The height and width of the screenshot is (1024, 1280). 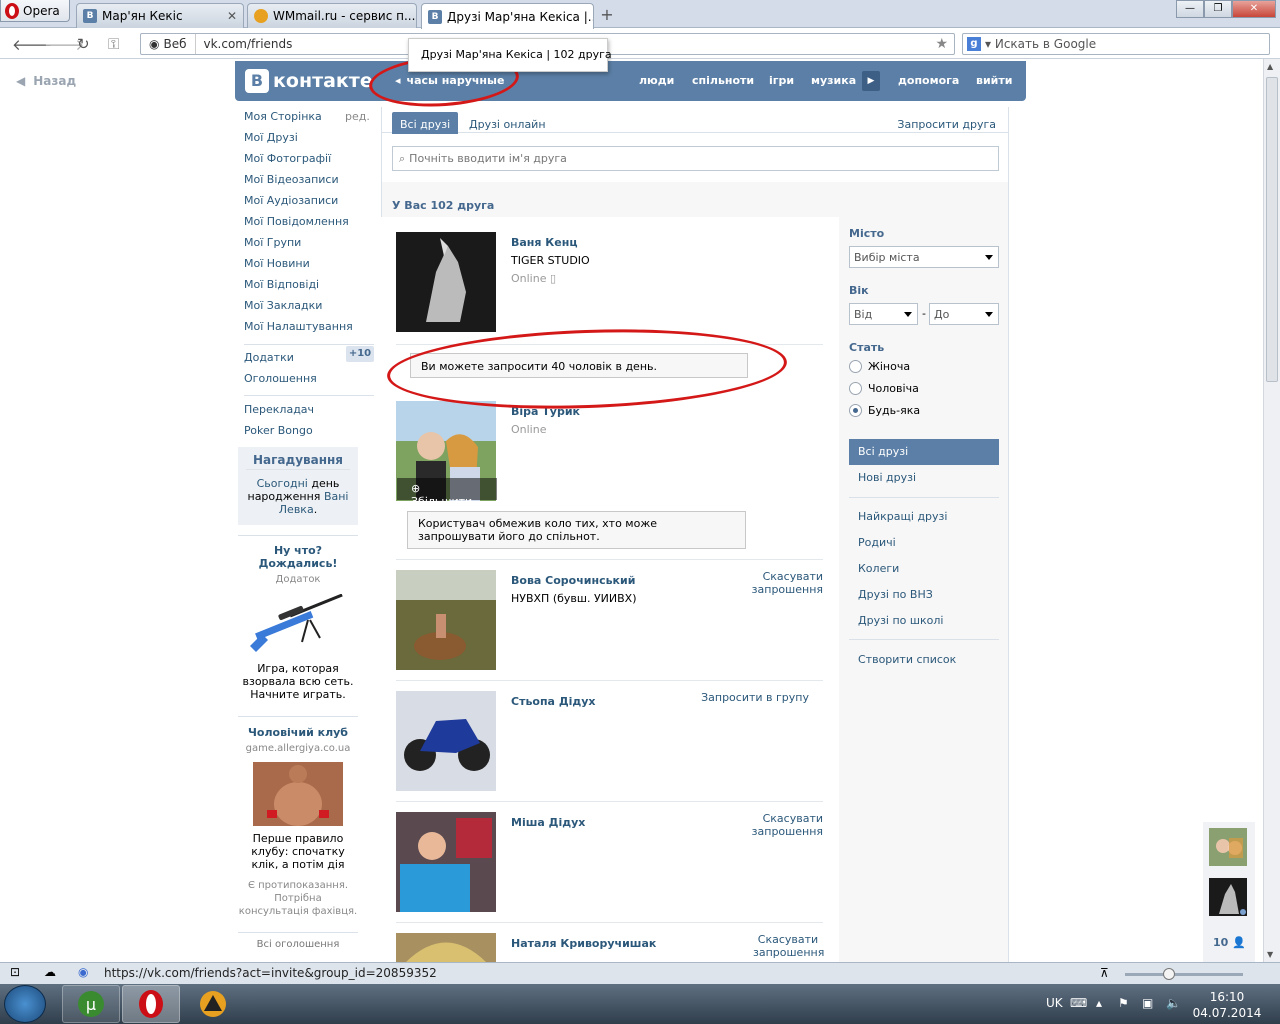 I want to click on menu-my-answers: Мої Відповіді, so click(x=309, y=288).